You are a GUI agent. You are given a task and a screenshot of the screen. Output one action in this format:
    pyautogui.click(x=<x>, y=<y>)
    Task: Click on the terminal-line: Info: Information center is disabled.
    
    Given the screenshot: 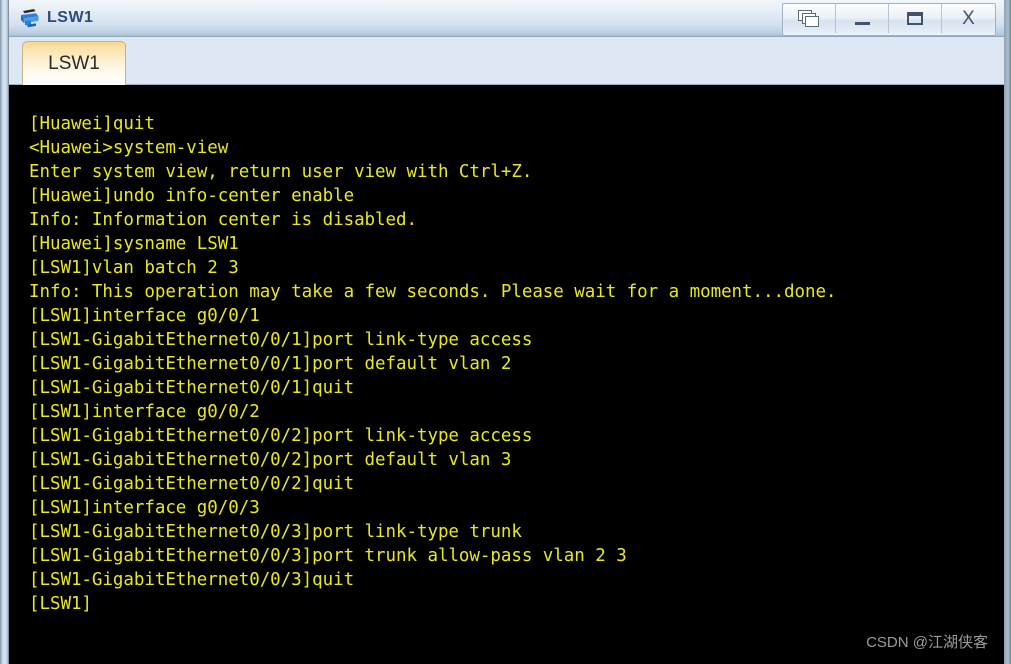 What is the action you would take?
    pyautogui.click(x=223, y=220)
    